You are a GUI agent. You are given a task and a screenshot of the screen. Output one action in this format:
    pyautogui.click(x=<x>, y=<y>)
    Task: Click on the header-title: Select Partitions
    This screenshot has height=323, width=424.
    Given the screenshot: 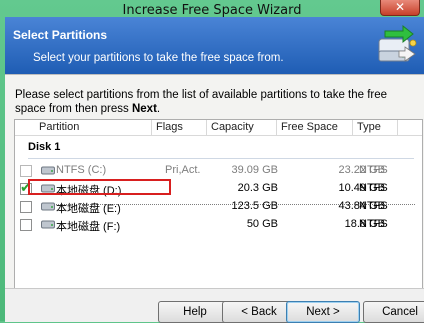 What is the action you would take?
    pyautogui.click(x=60, y=35)
    